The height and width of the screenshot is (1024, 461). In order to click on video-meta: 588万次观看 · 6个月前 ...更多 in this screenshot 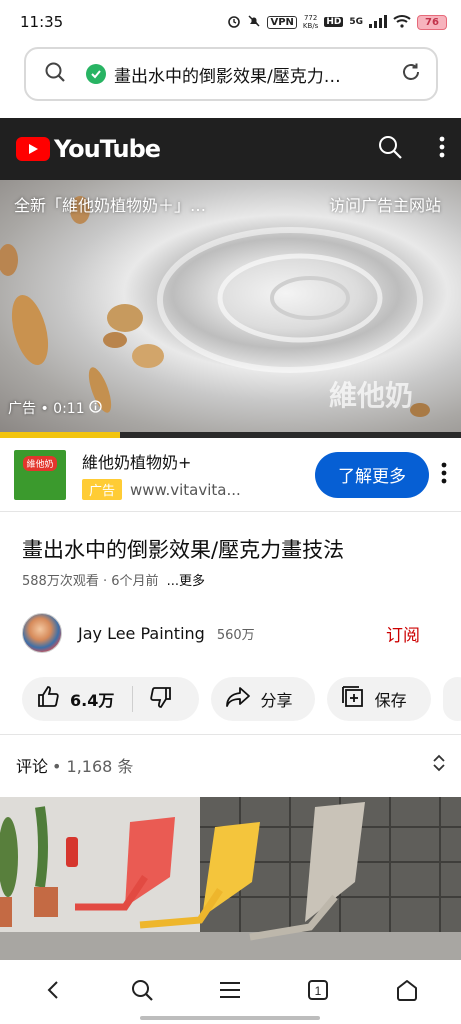, I will do `click(113, 579)`.